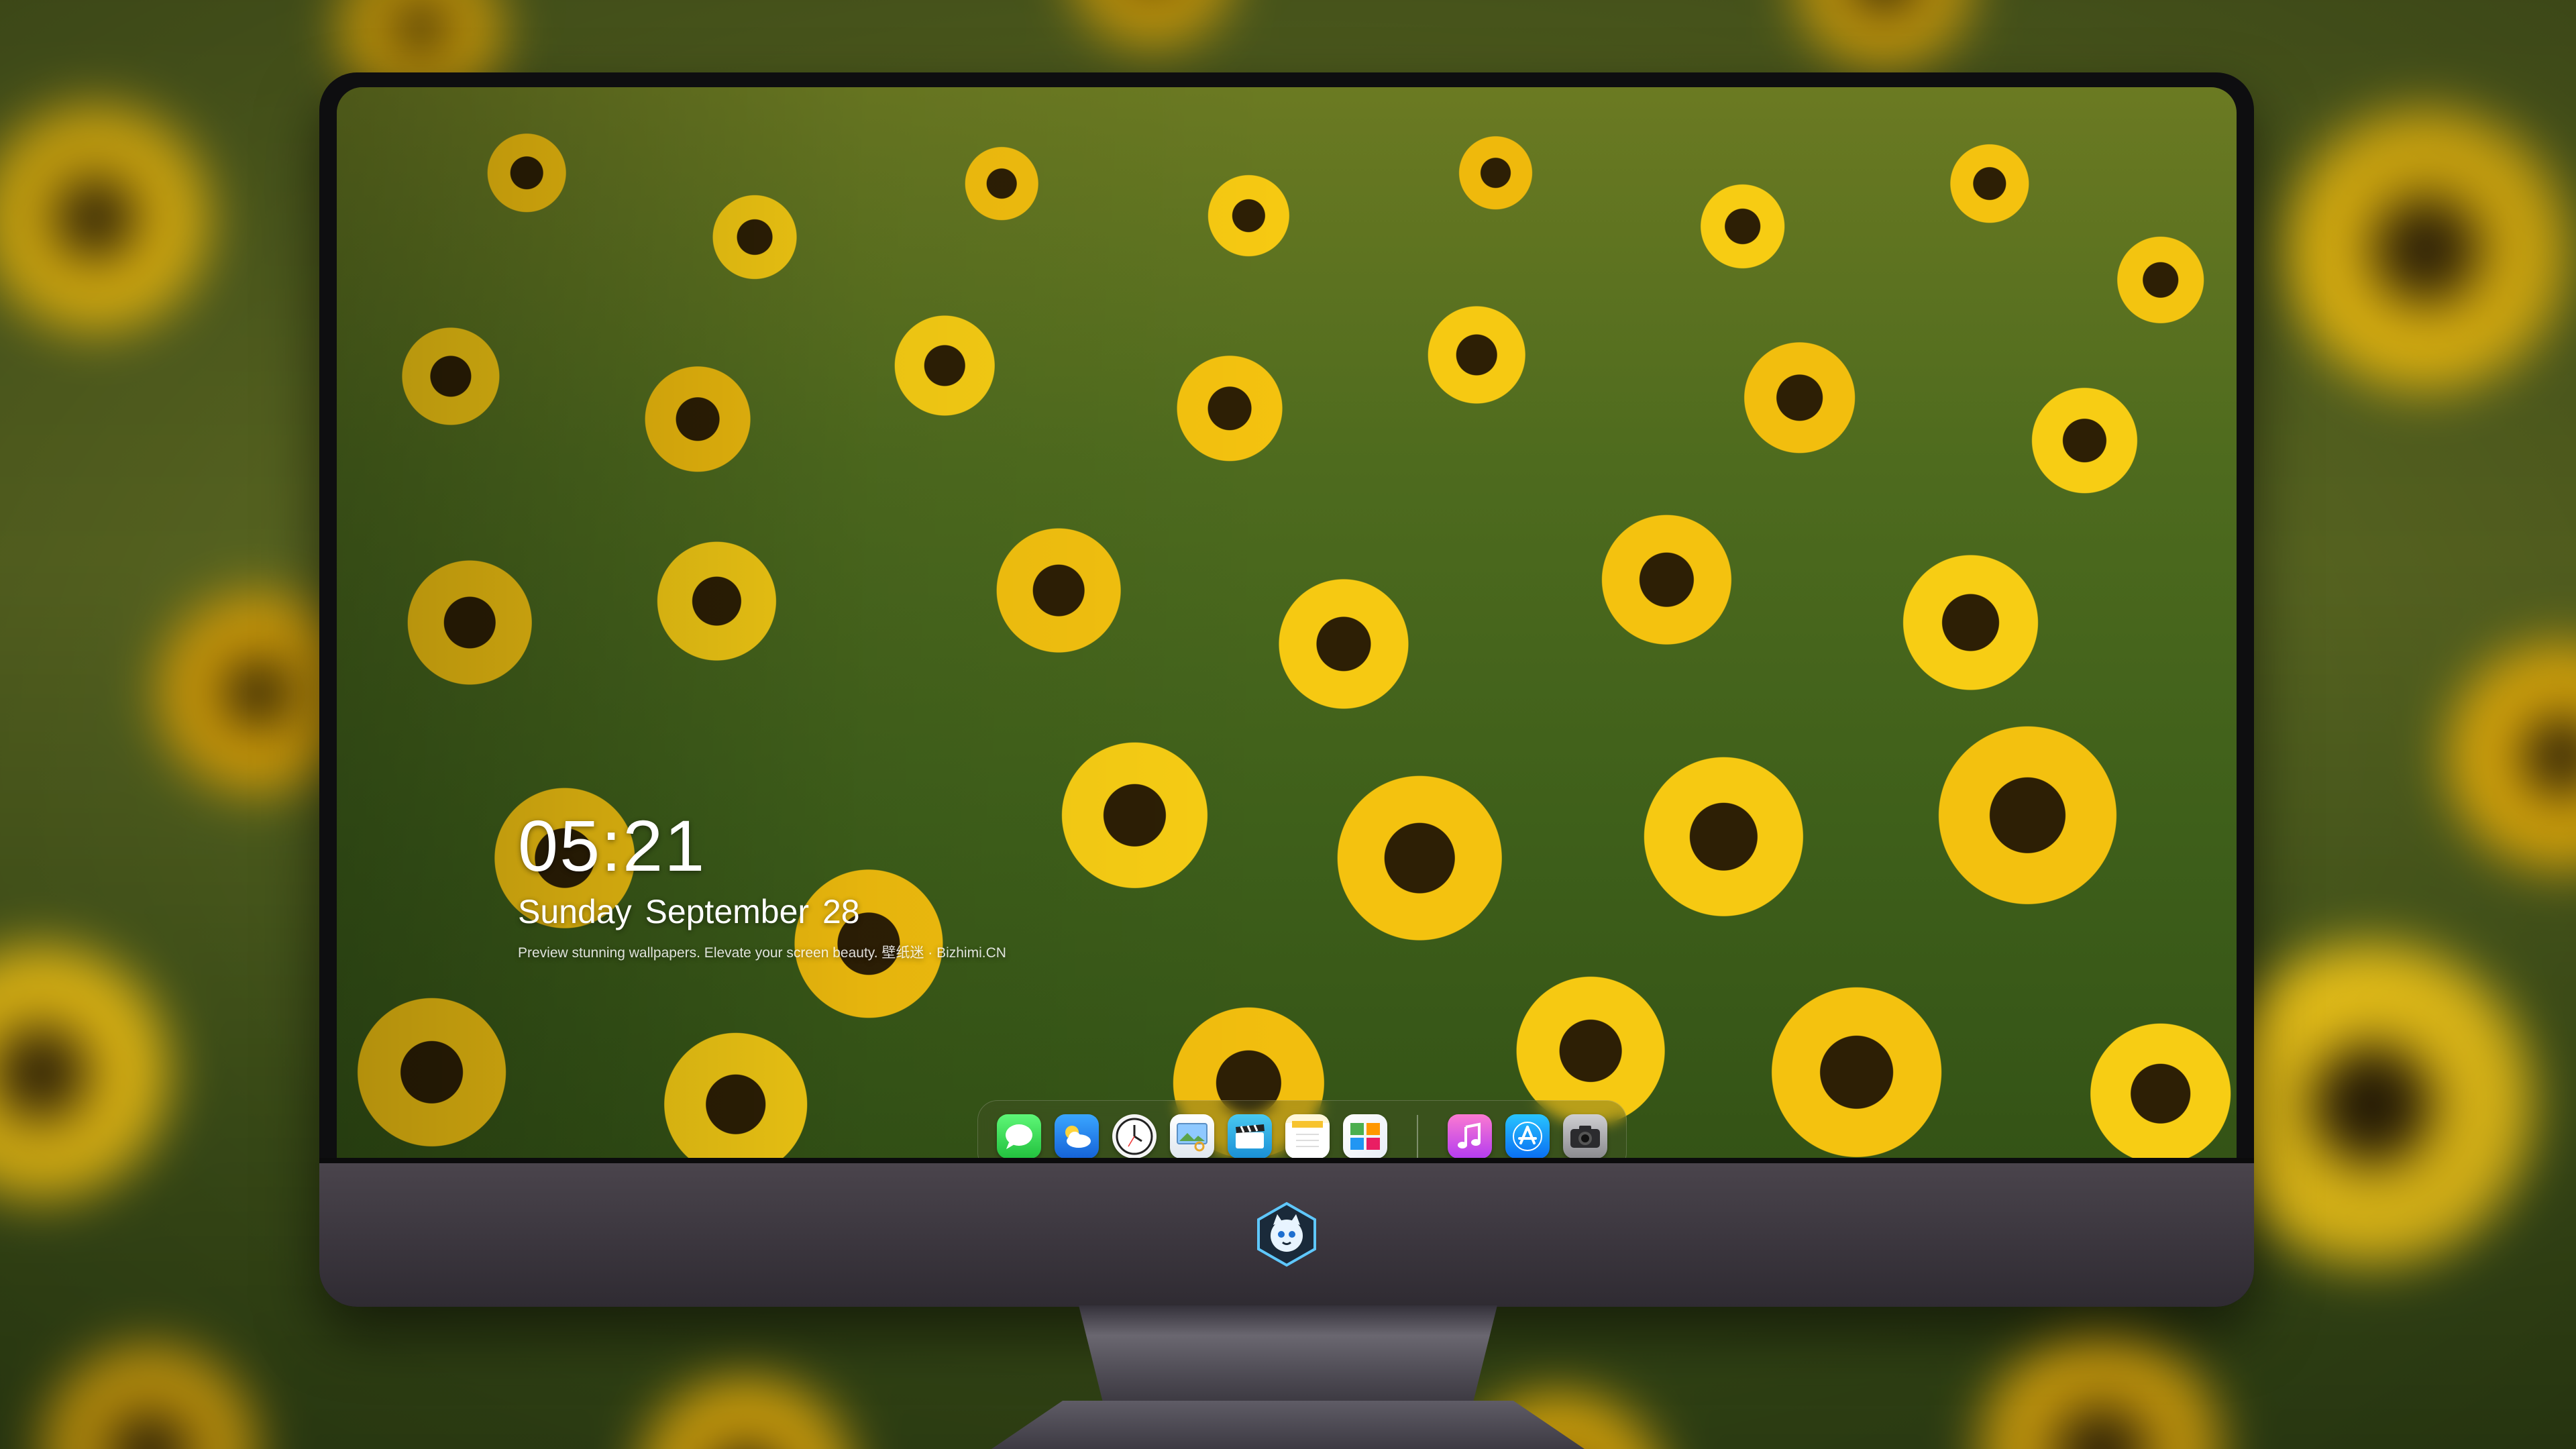 Image resolution: width=2576 pixels, height=1449 pixels. Describe the element at coordinates (1019, 1136) in the screenshot. I see `messages-icon` at that location.